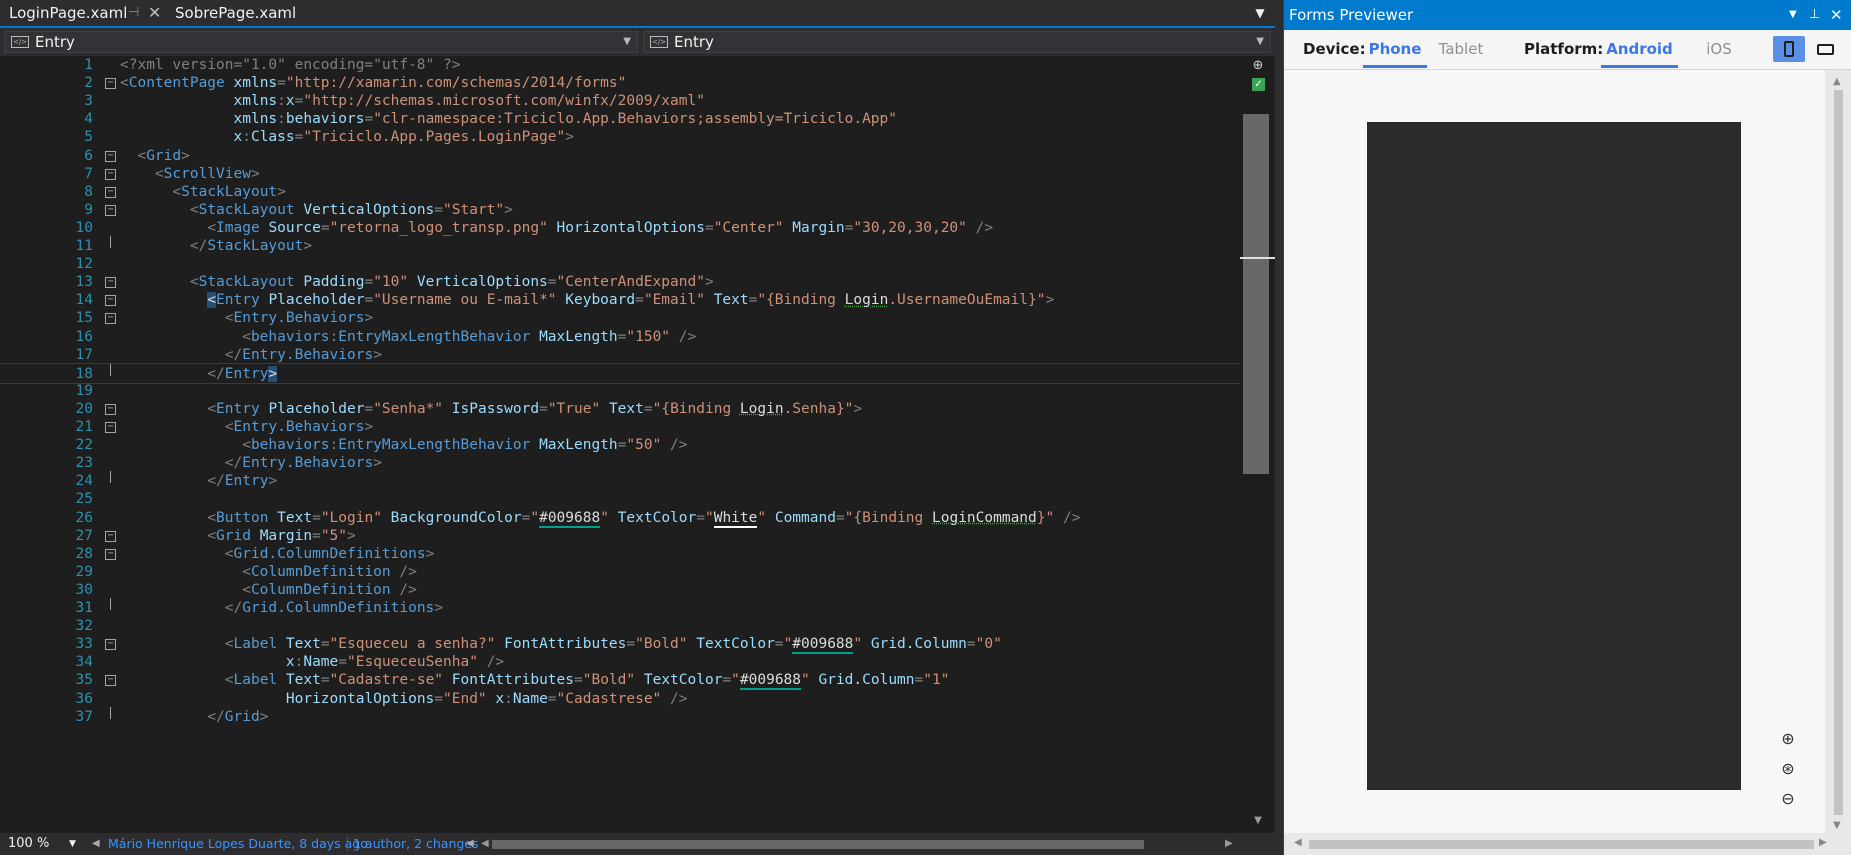 This screenshot has width=1851, height=855. Describe the element at coordinates (96, 844) in the screenshot. I see `previous-change-icon: ◀` at that location.